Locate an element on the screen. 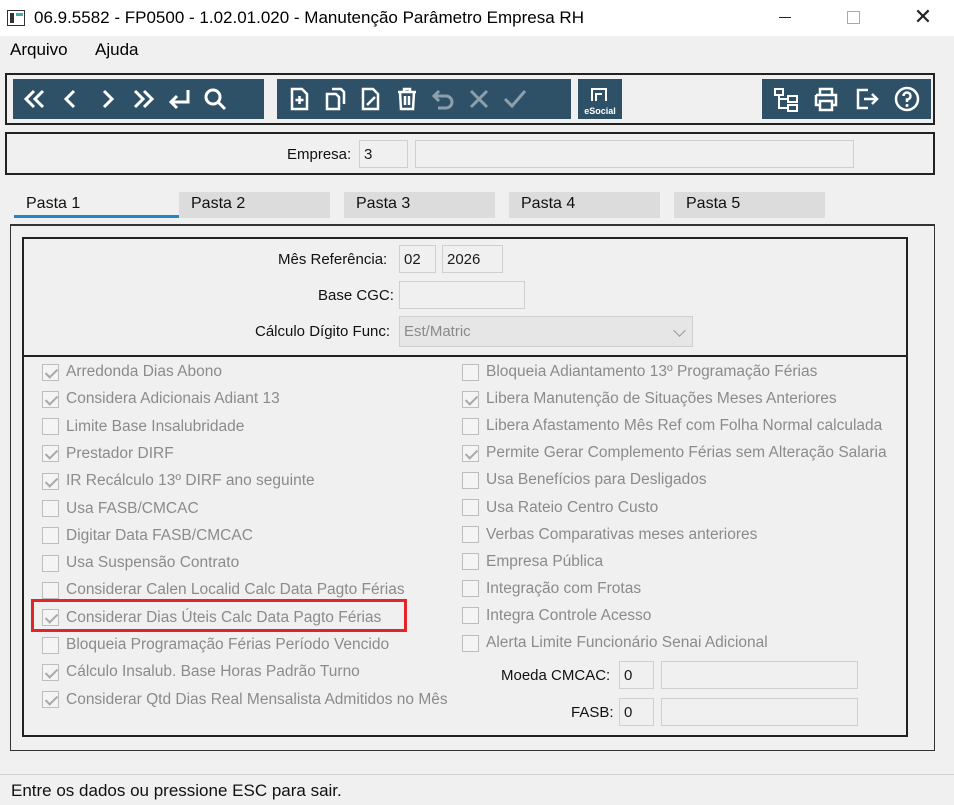 This screenshot has width=954, height=805. edit-record-button is located at coordinates (371, 99).